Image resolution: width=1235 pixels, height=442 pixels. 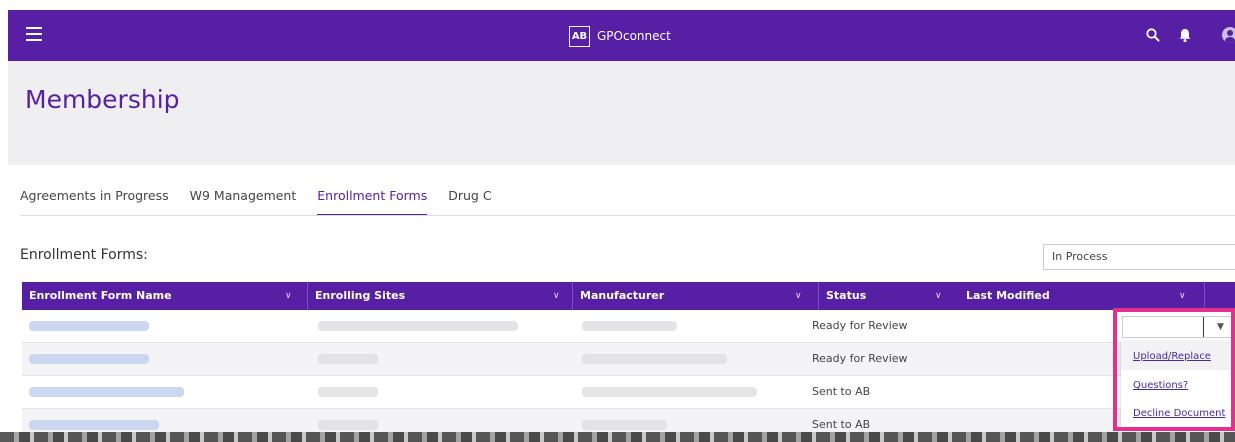 I want to click on column-label: Status, so click(x=846, y=295).